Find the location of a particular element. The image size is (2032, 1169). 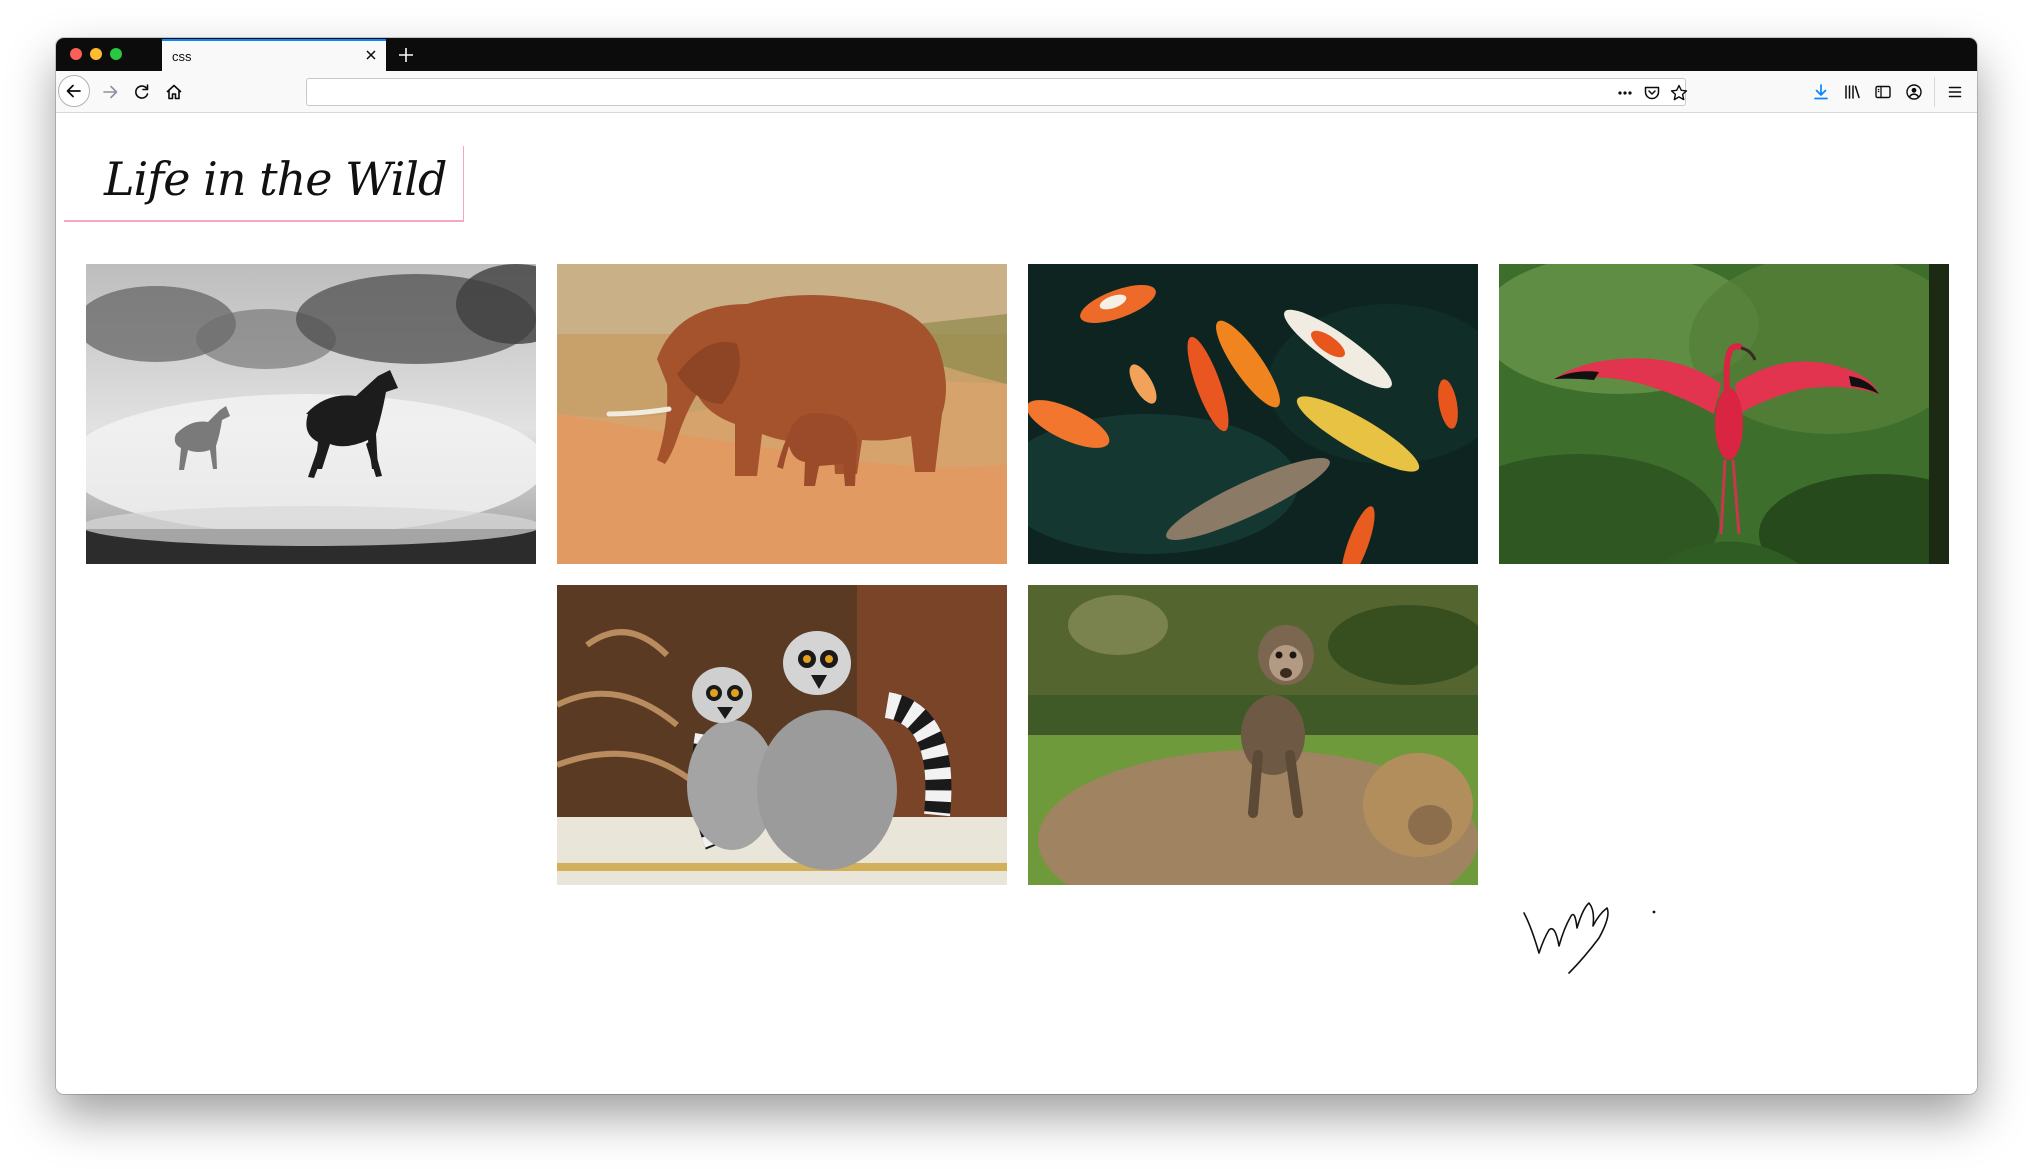

page-actions-menu-icon is located at coordinates (1625, 93).